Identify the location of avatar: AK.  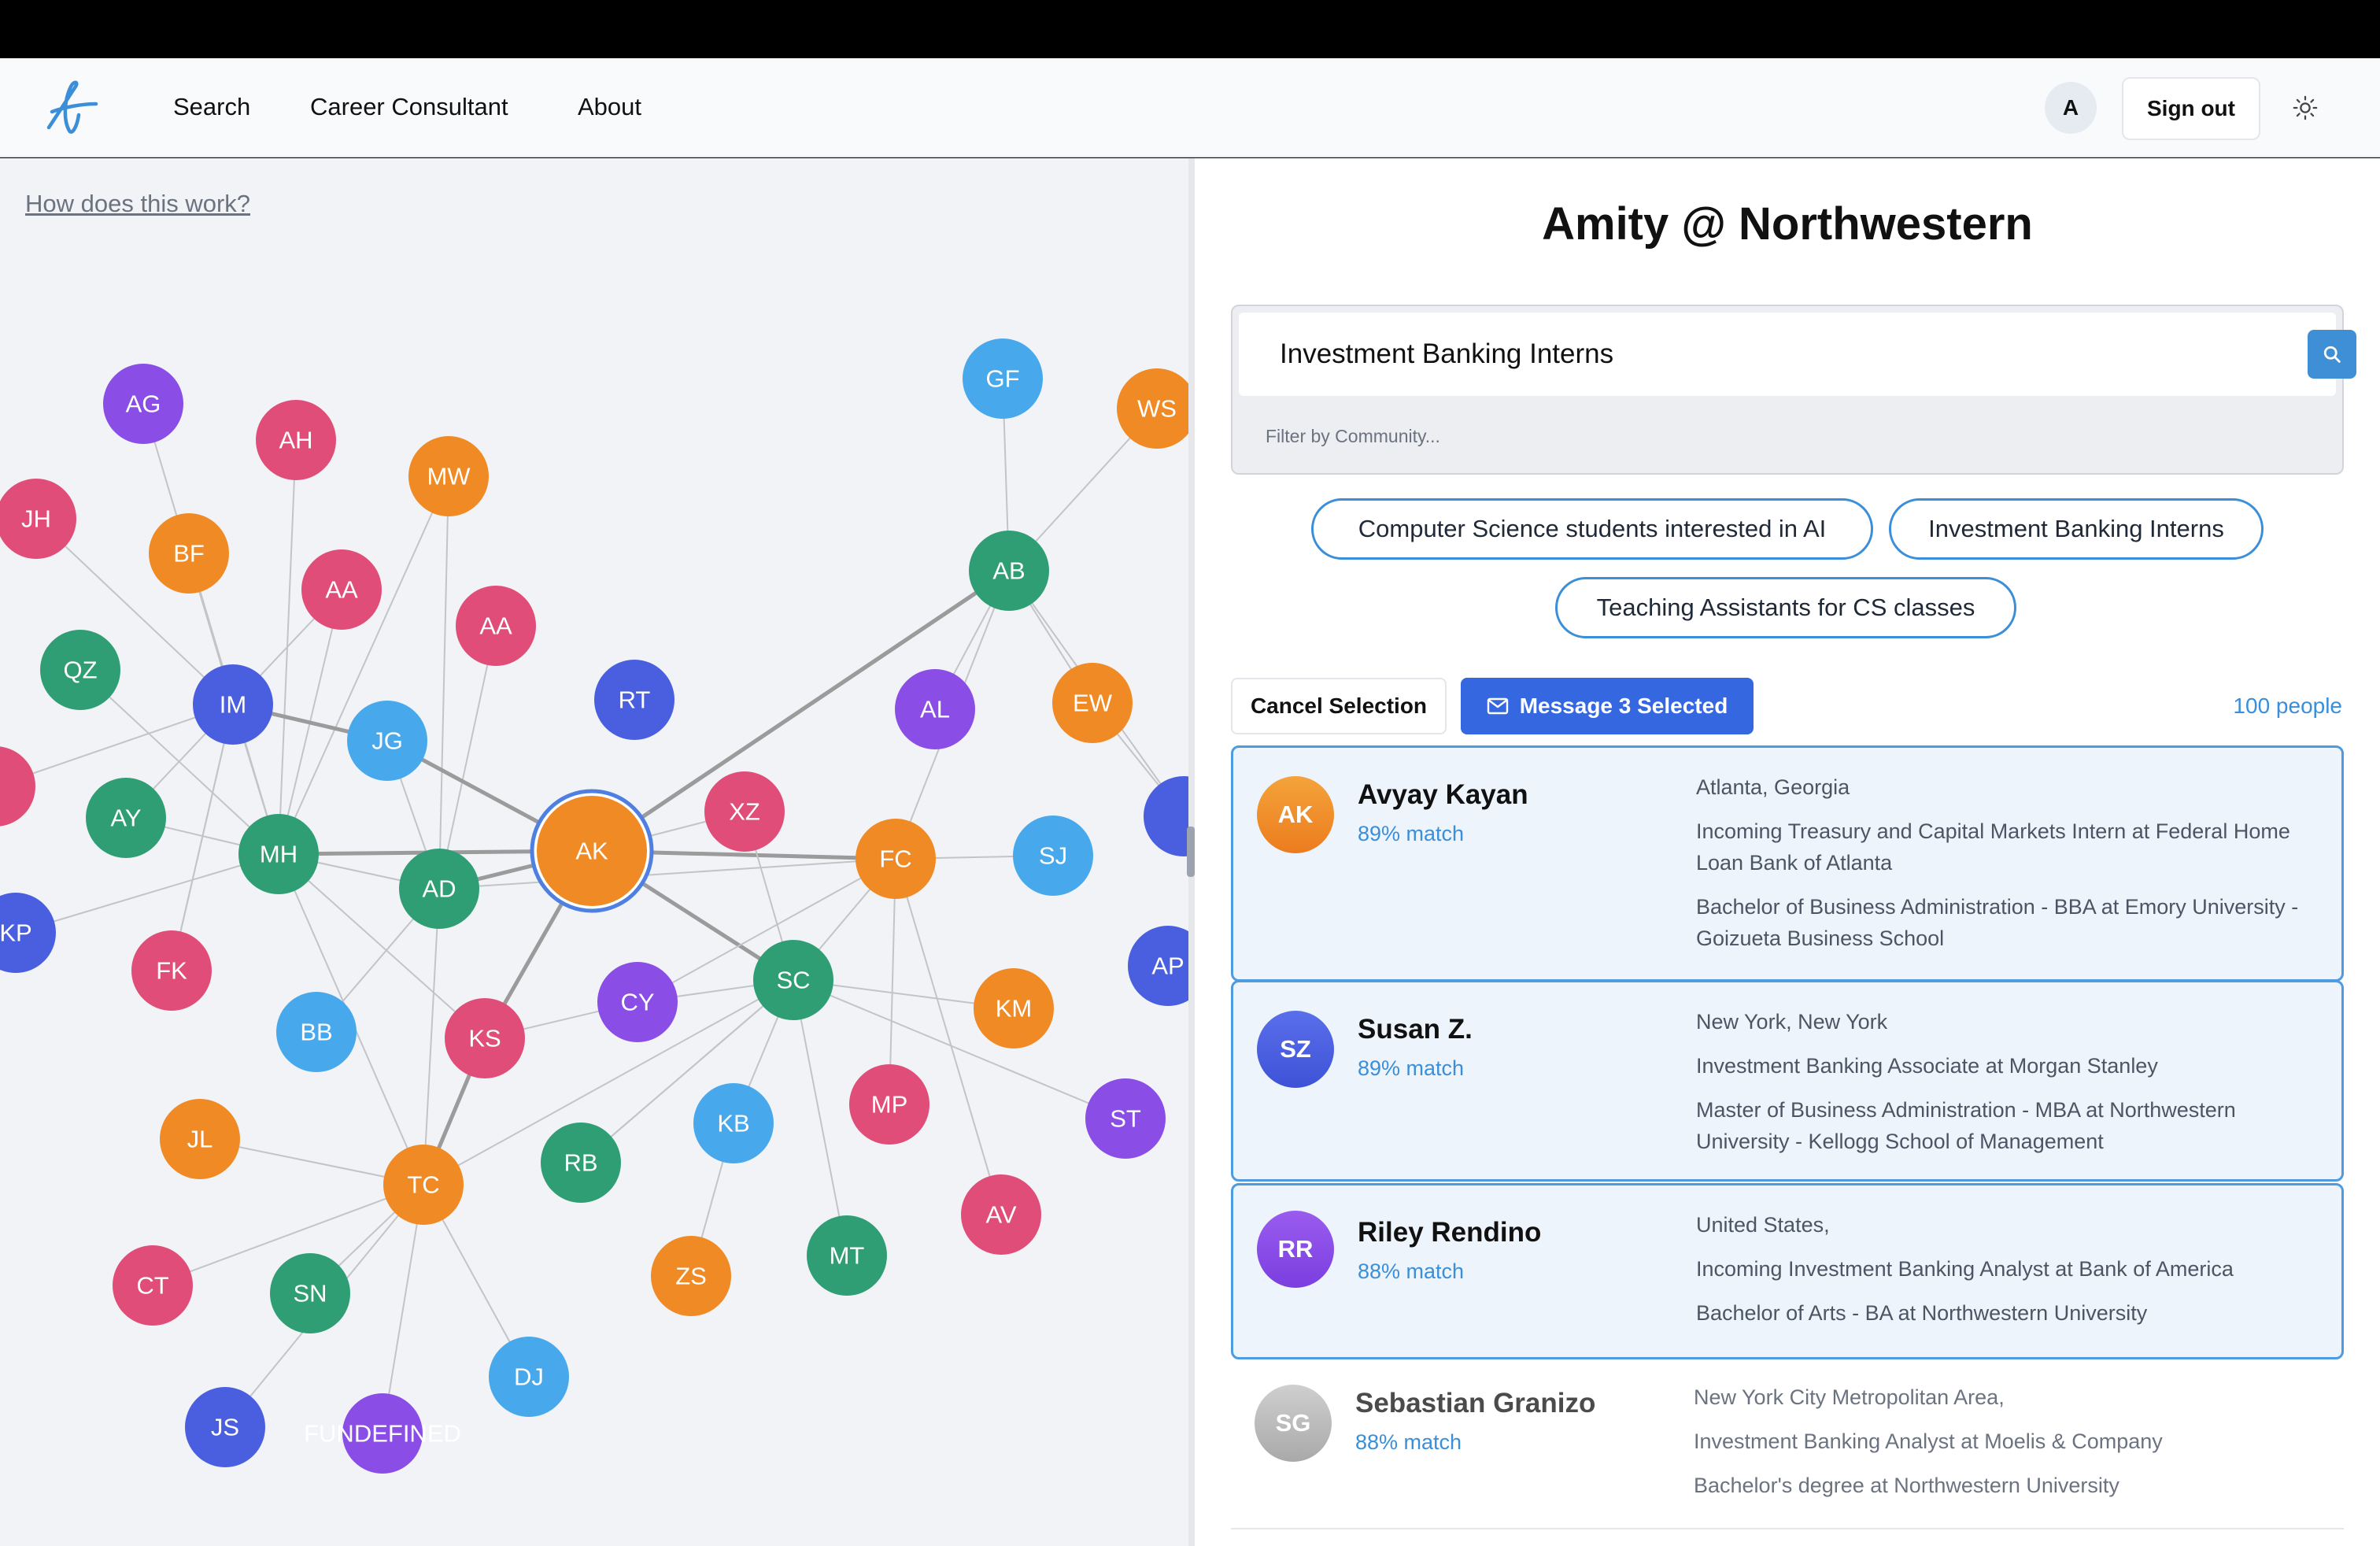
(1295, 815).